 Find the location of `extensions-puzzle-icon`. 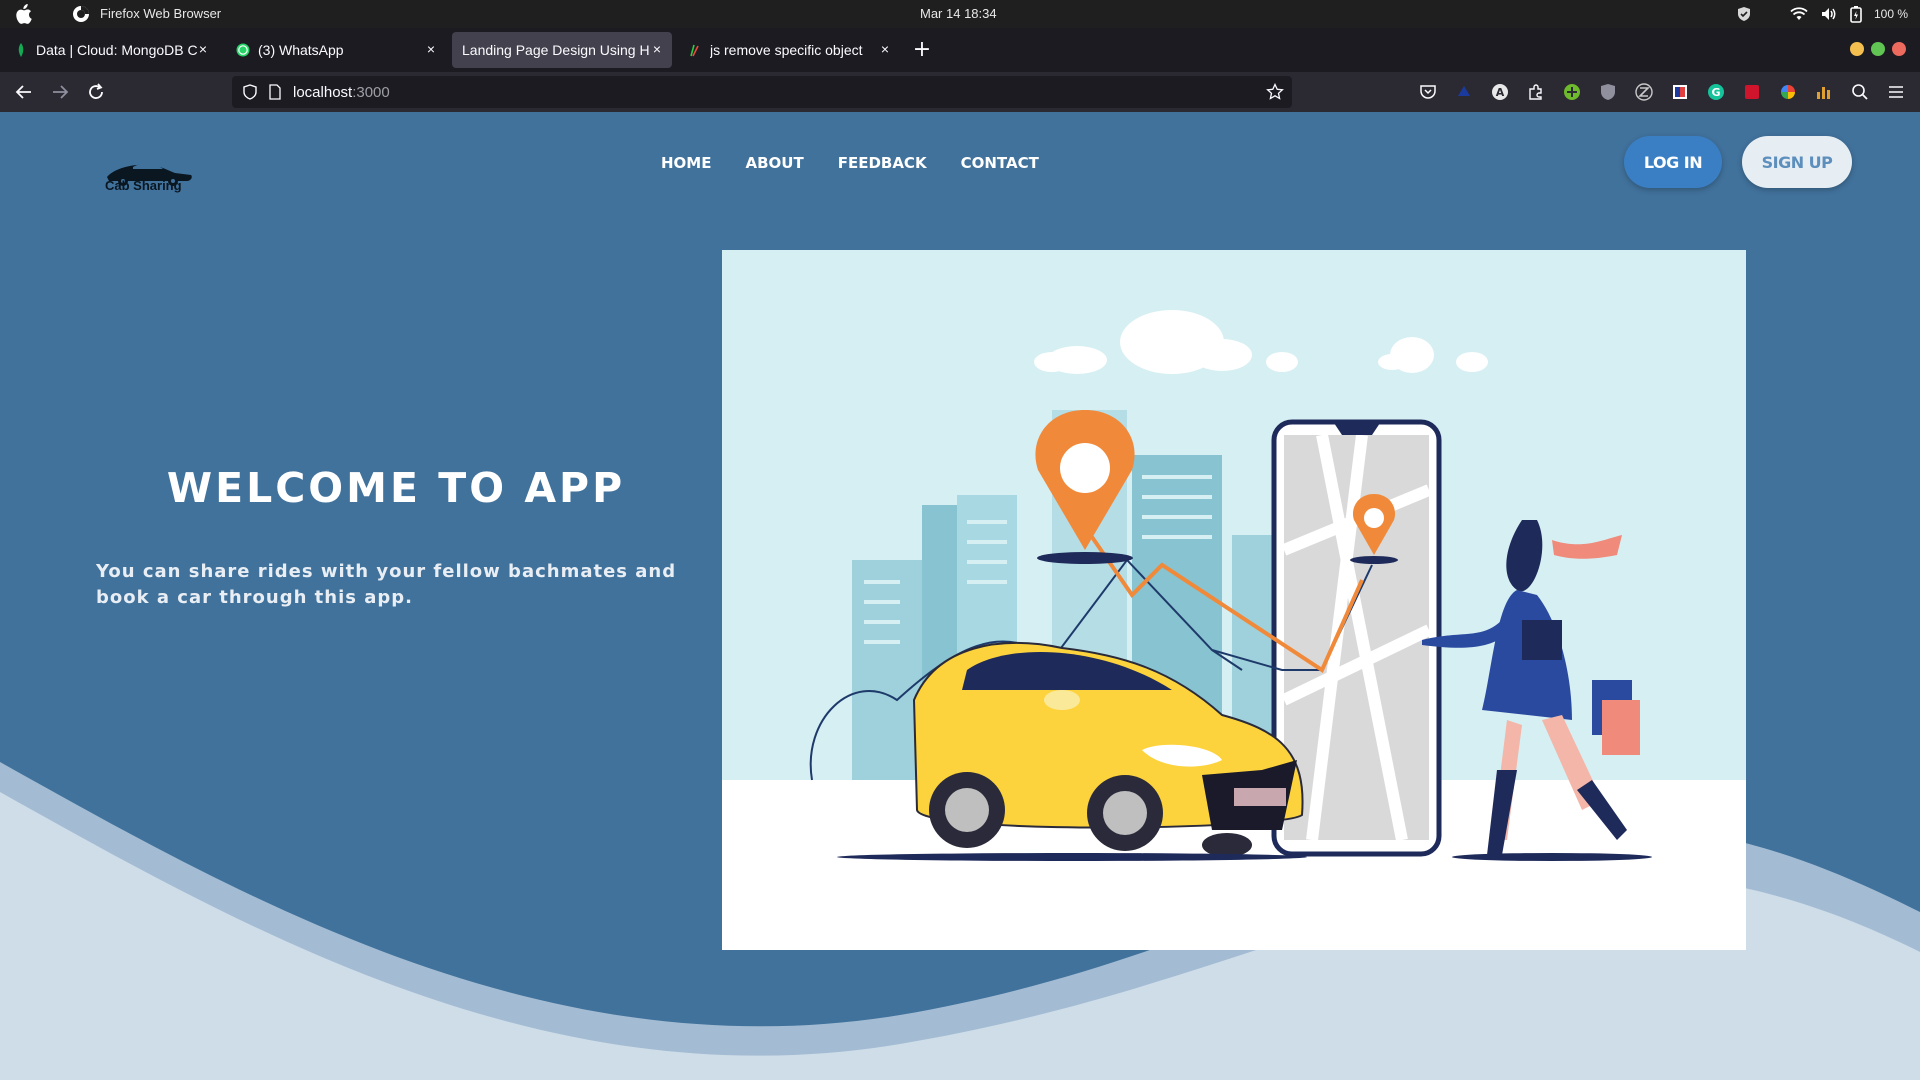

extensions-puzzle-icon is located at coordinates (1536, 92).